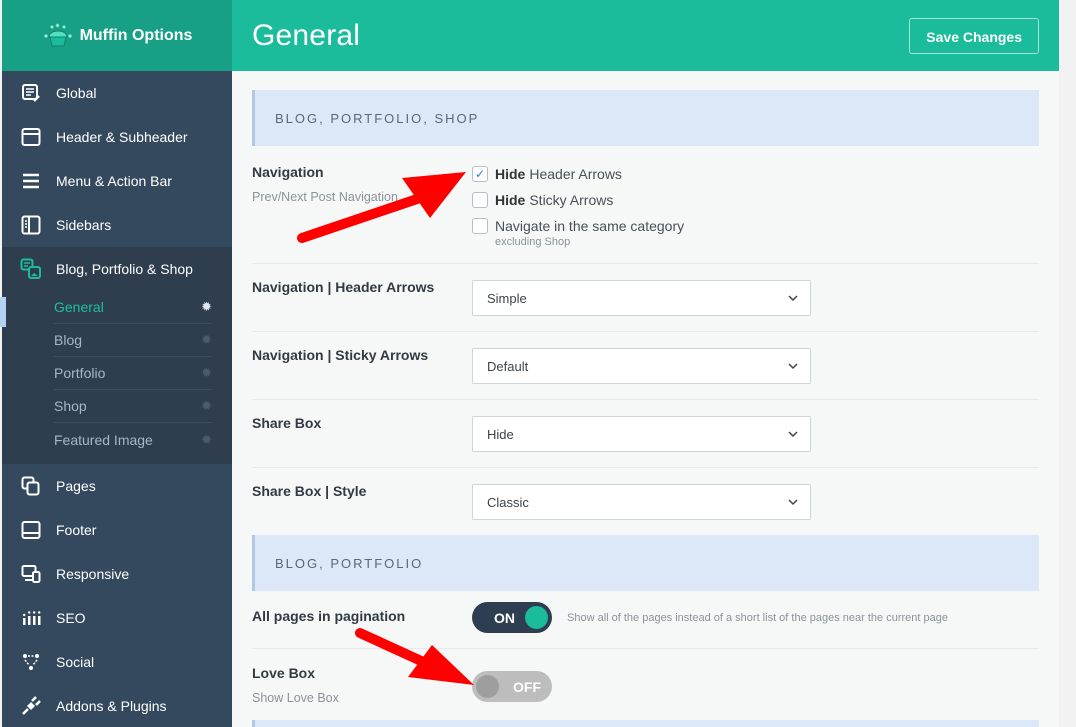 Image resolution: width=1076 pixels, height=727 pixels. Describe the element at coordinates (31, 706) in the screenshot. I see `plug-icon` at that location.